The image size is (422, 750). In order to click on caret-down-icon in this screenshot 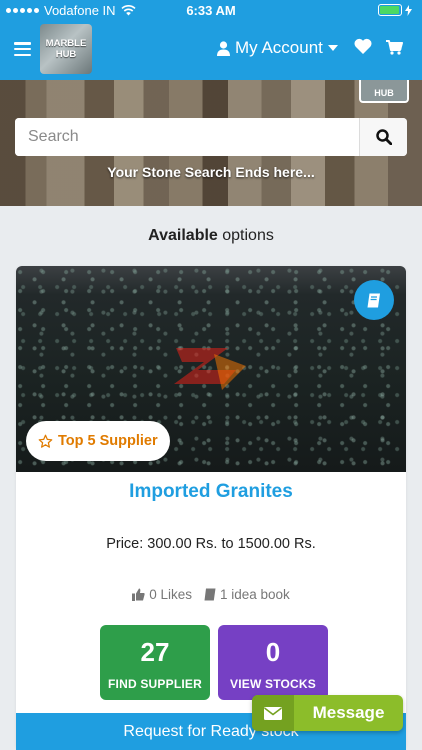, I will do `click(332, 48)`.